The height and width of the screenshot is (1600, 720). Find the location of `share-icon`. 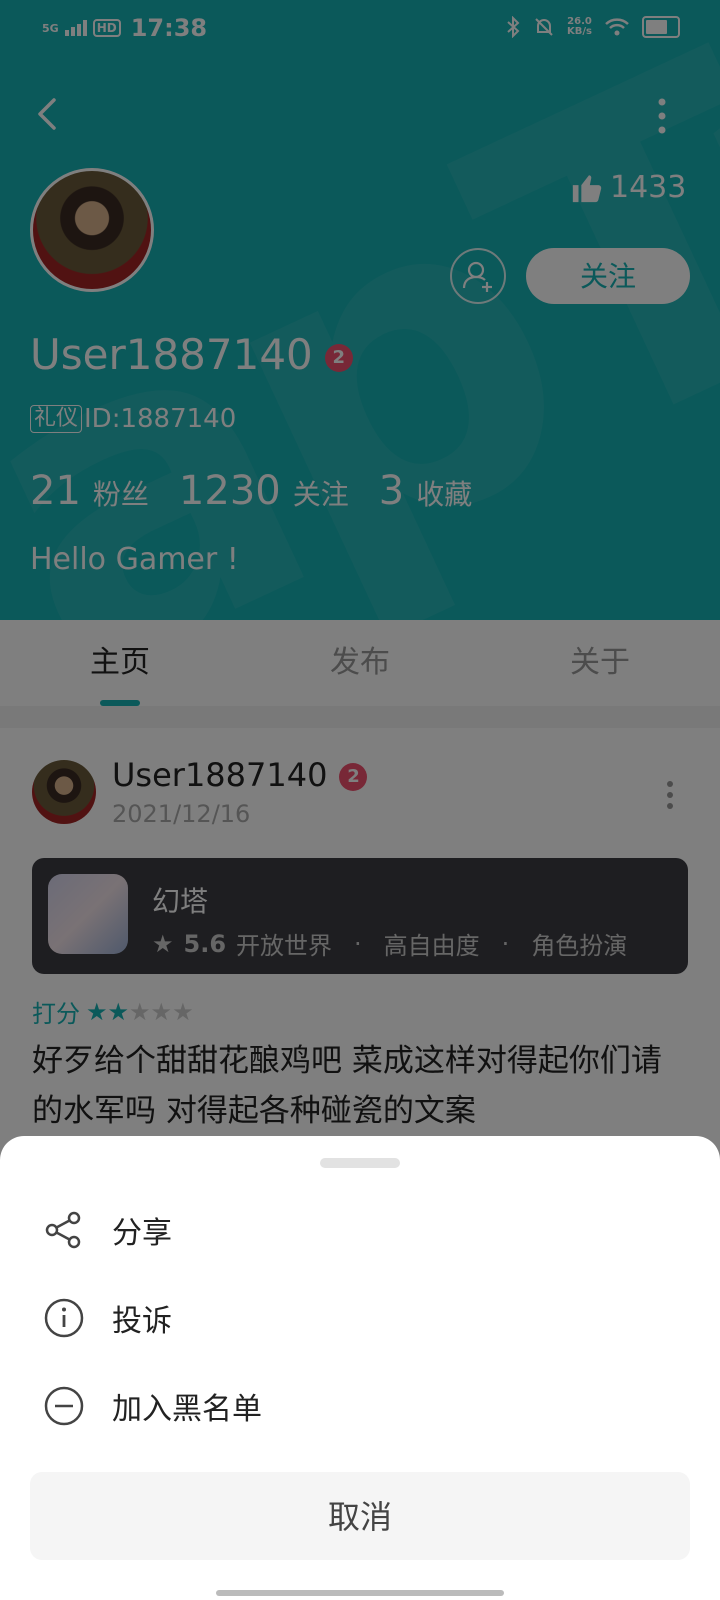

share-icon is located at coordinates (63, 1230).